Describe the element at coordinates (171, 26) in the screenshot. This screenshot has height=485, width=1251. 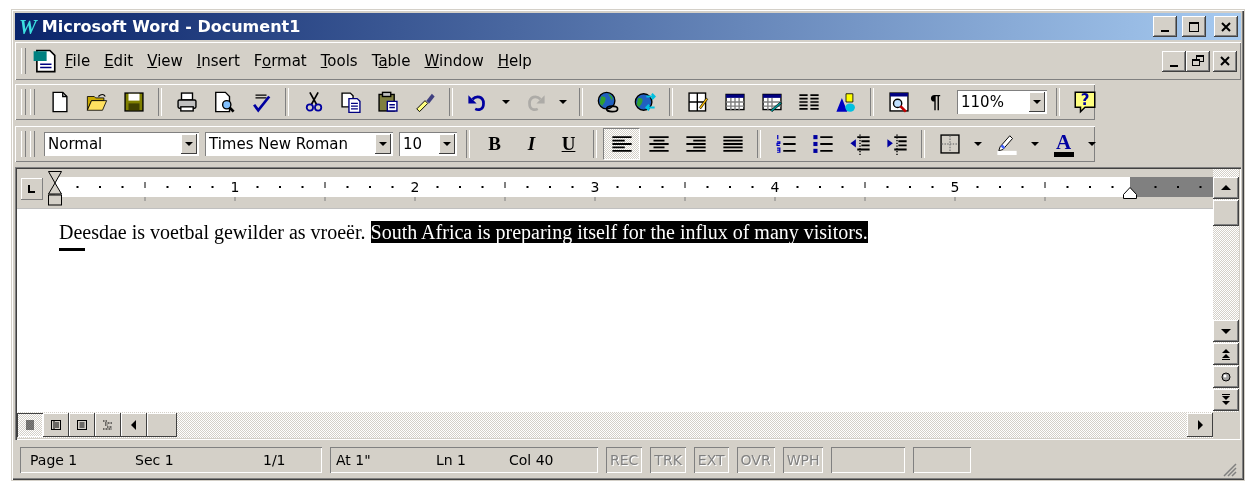
I see `window-title: Microsoft Word - Document1` at that location.